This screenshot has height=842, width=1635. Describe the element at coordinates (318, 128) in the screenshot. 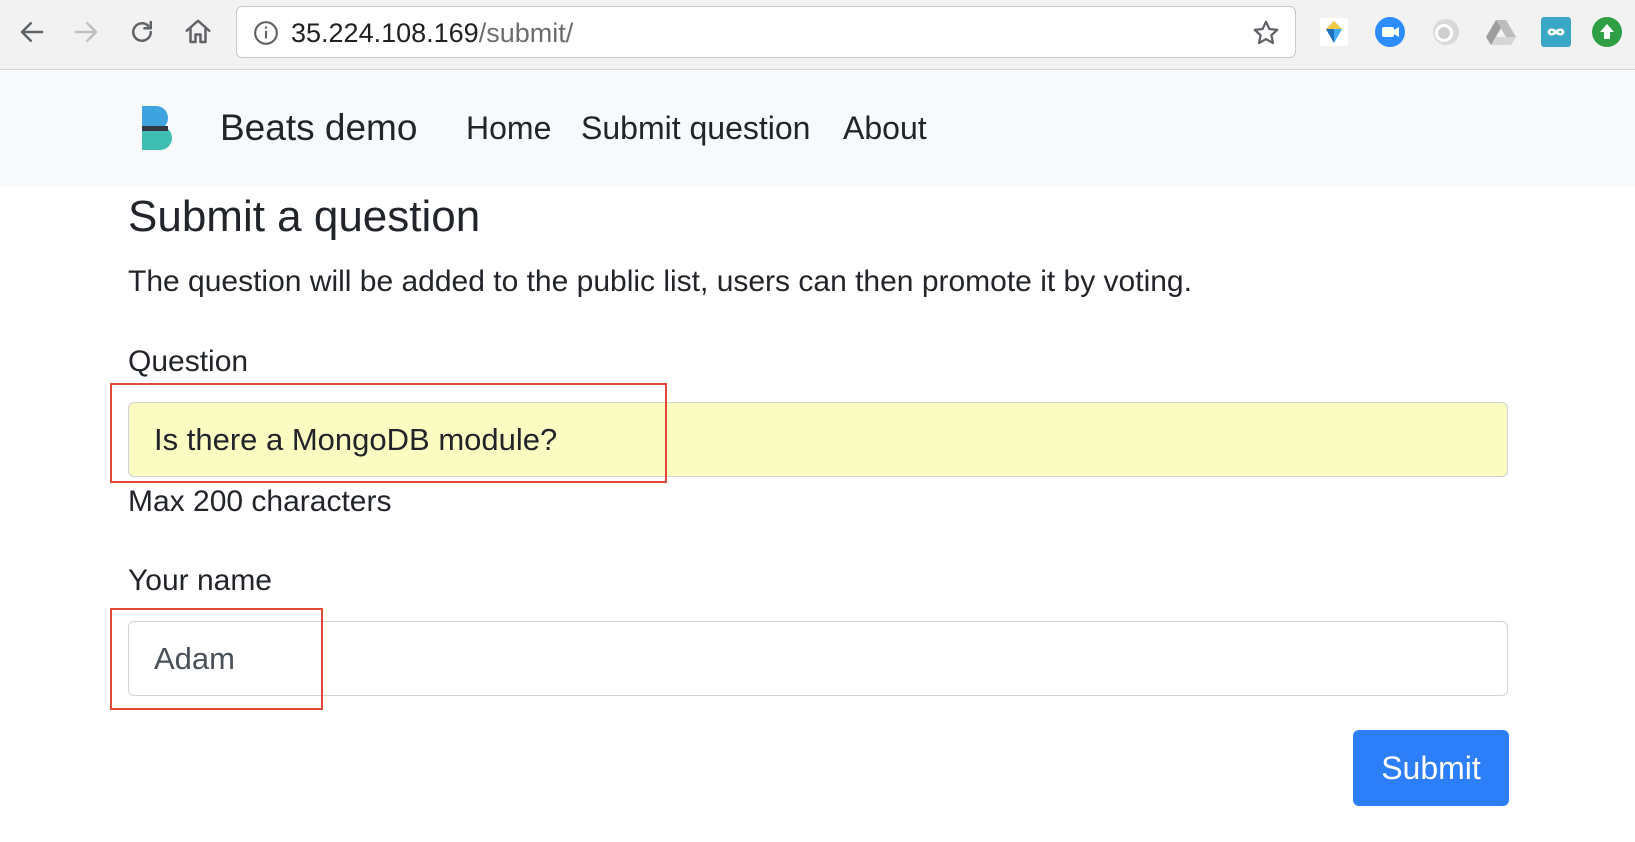

I see `brand-name: Beats demo` at that location.